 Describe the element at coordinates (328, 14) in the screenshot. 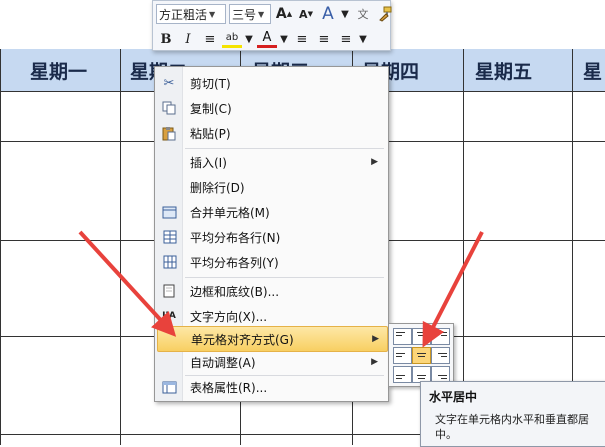

I see `text-effect-button: A` at that location.